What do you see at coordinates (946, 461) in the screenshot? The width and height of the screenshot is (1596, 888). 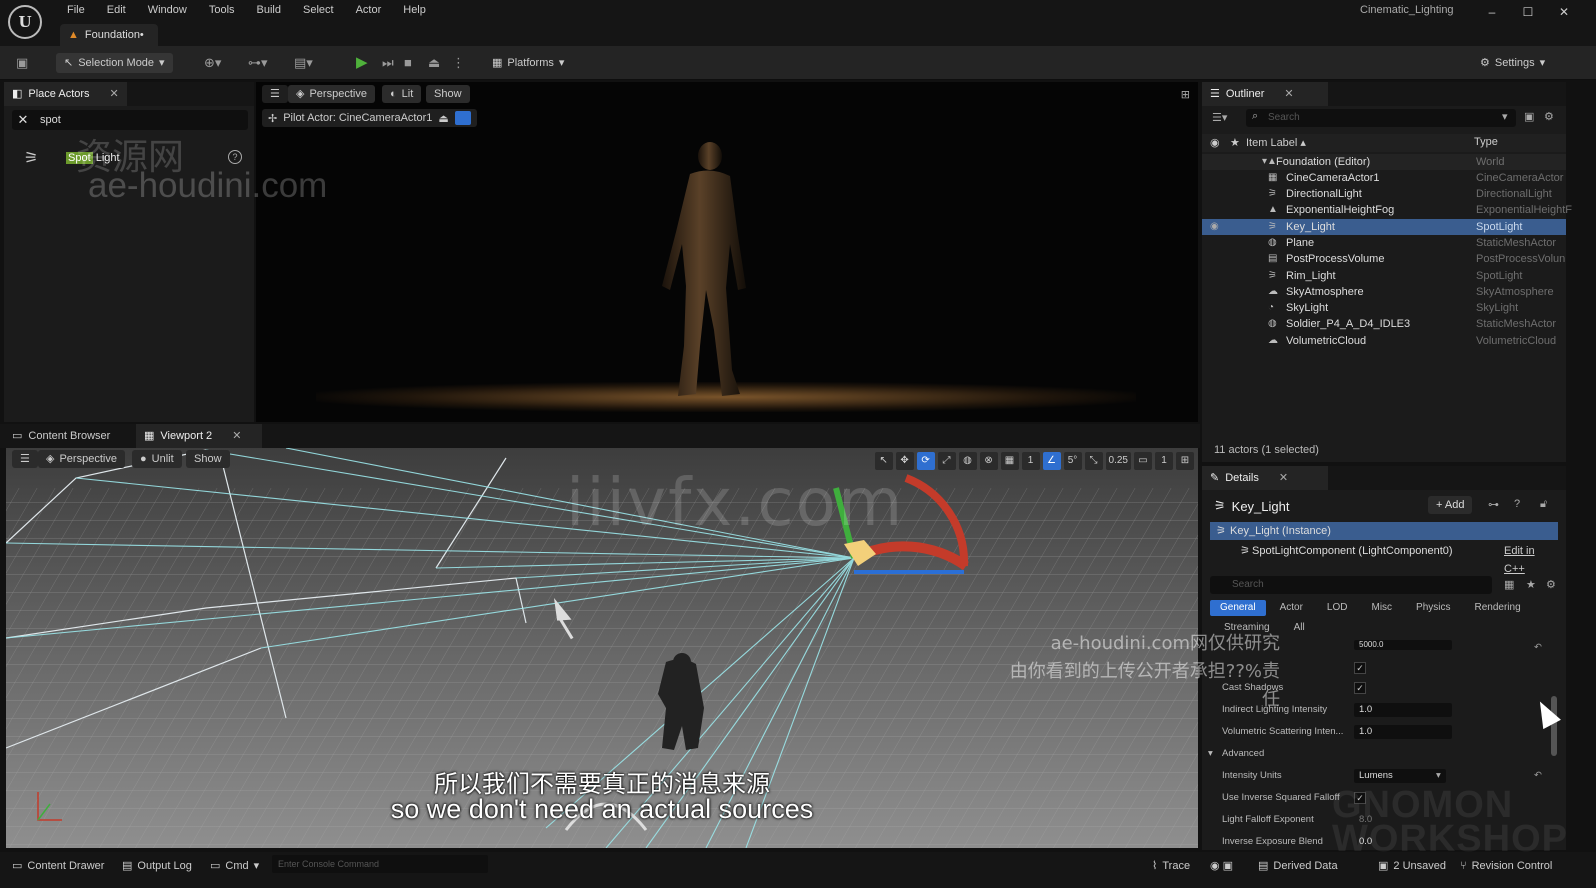 I see `scale-tool-icon: ⤢` at bounding box center [946, 461].